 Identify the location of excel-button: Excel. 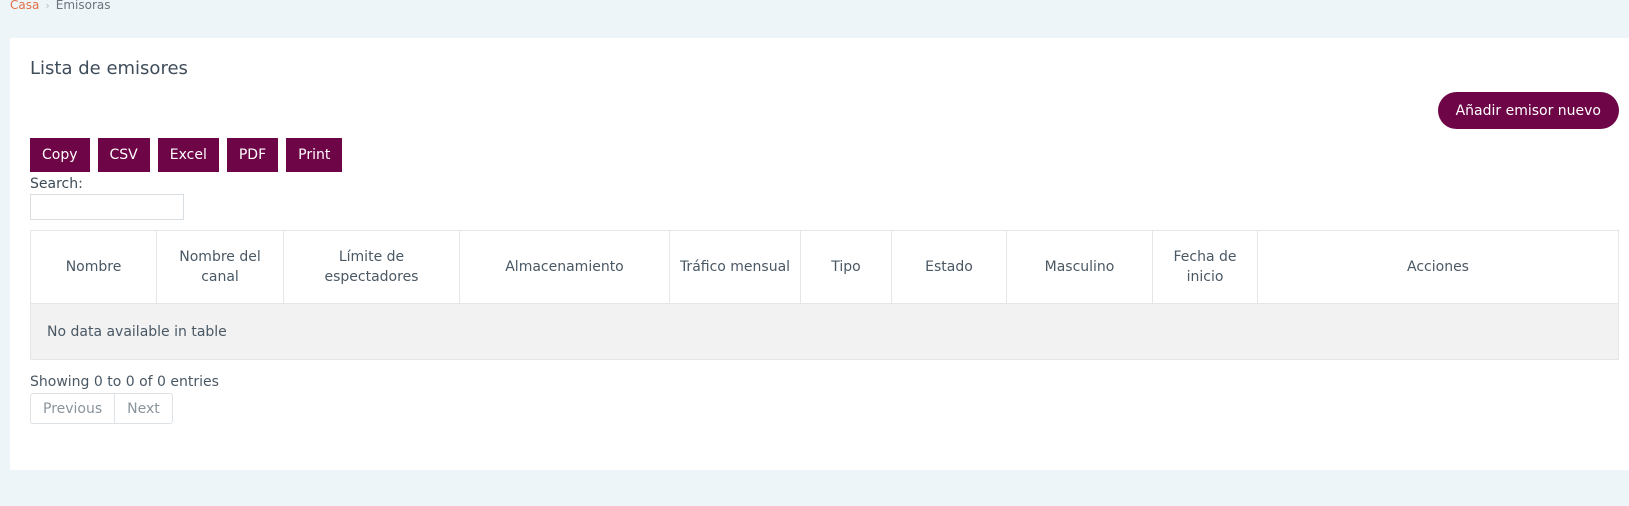
(188, 155).